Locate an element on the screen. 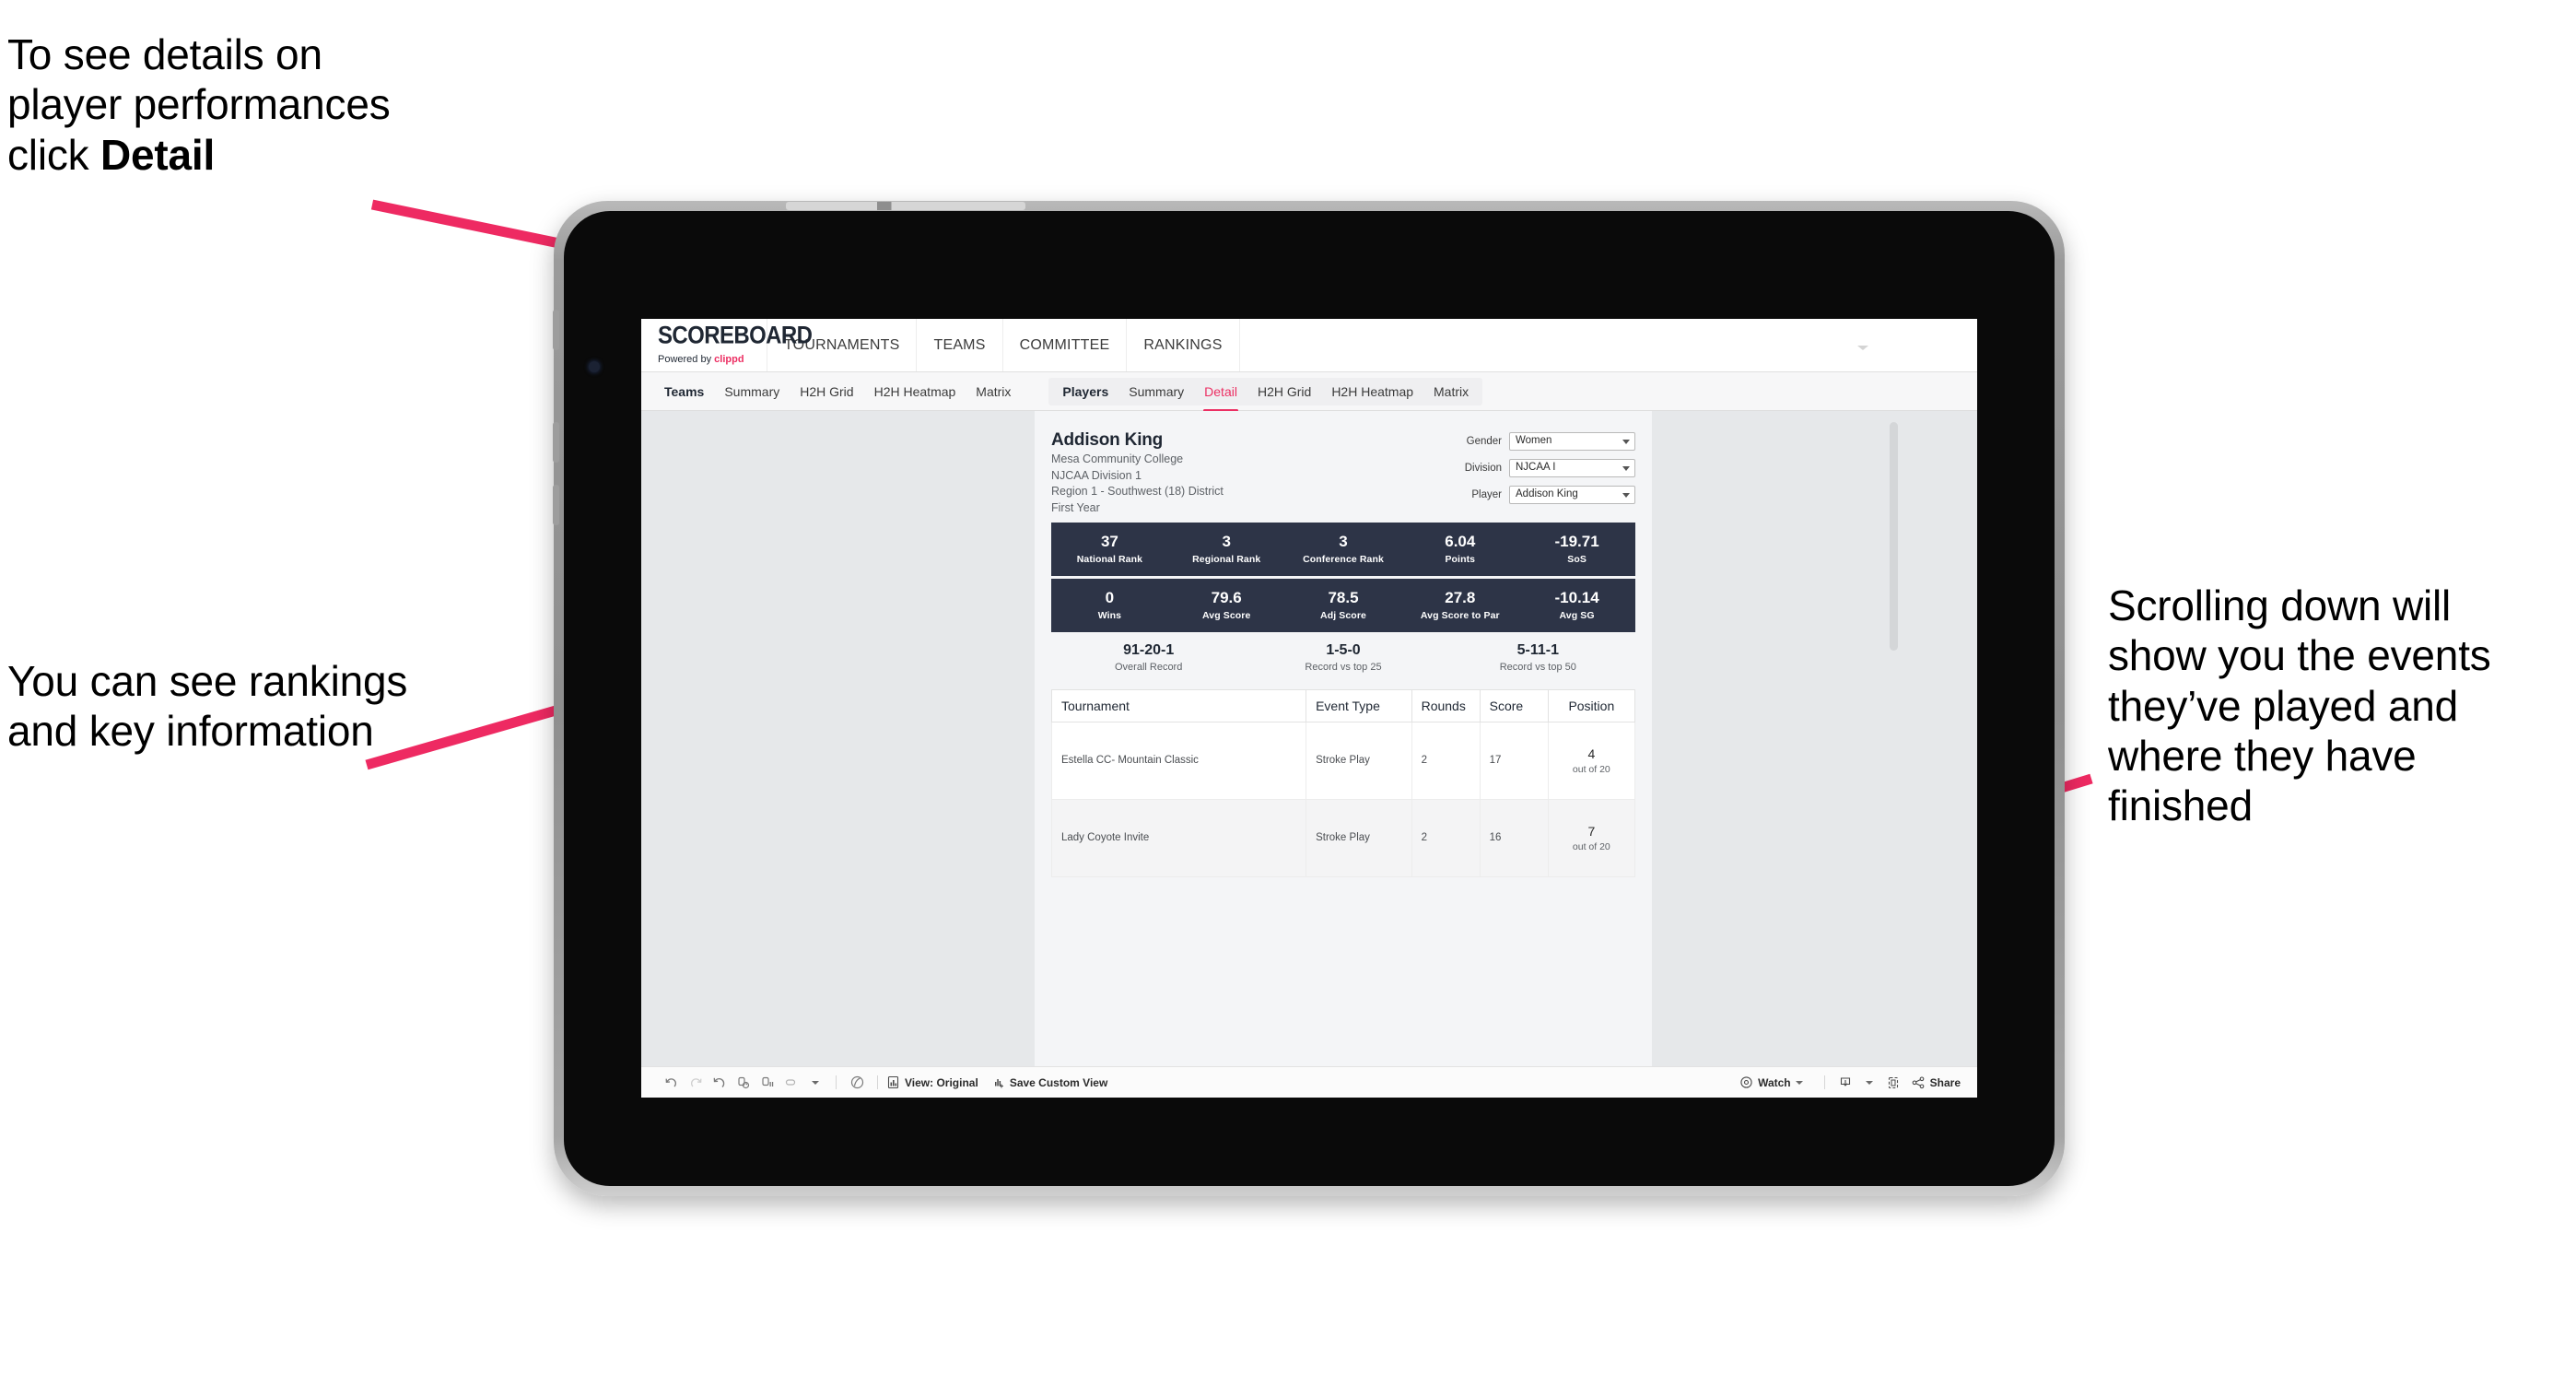  stat-regional-rank: 3 Regional Rank is located at coordinates (1226, 548).